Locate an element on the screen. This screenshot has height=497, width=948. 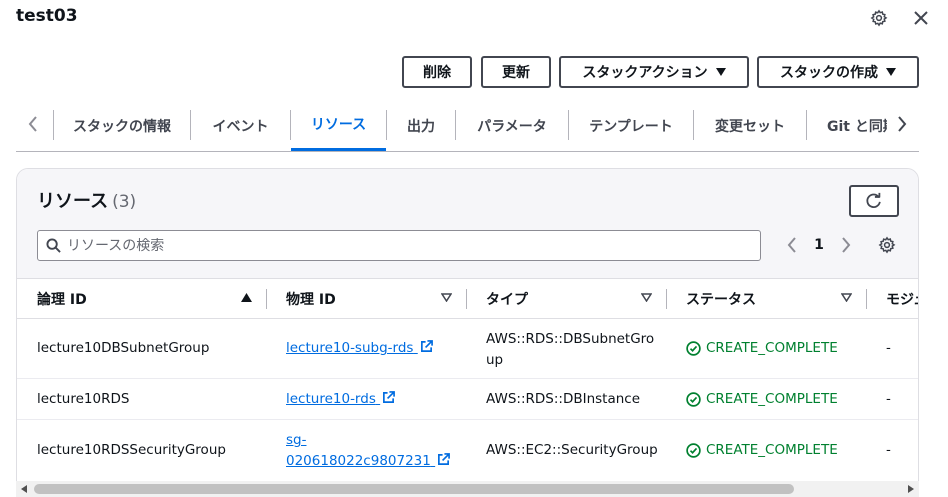
resource-search-field is located at coordinates (399, 245).